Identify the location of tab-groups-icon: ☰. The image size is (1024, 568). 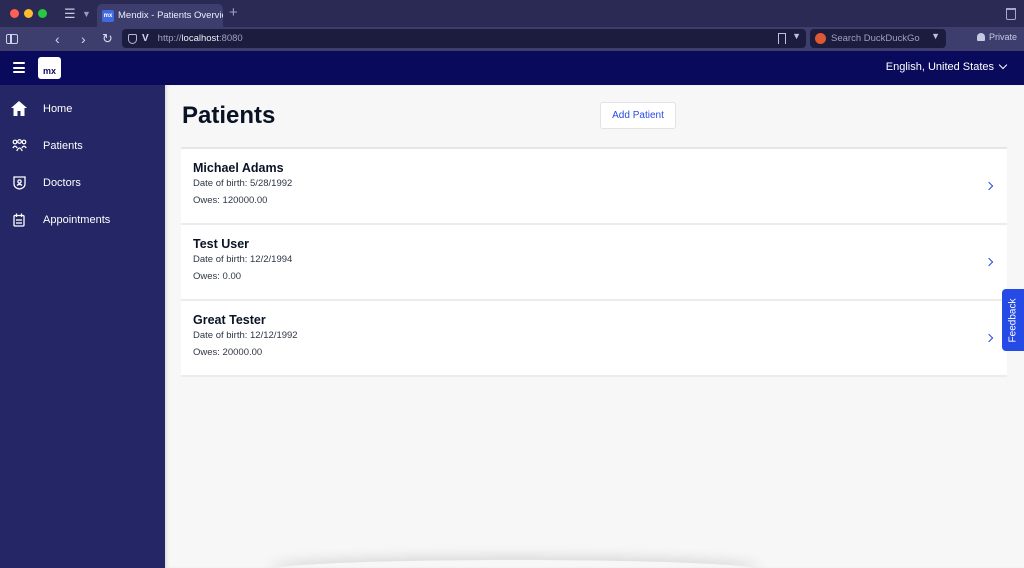
(71, 14).